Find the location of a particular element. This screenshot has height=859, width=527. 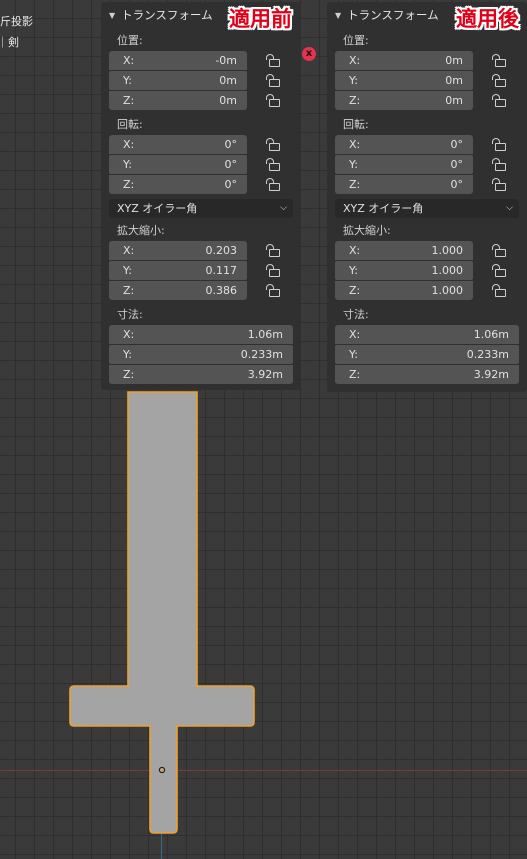

close-icon: x is located at coordinates (309, 54).